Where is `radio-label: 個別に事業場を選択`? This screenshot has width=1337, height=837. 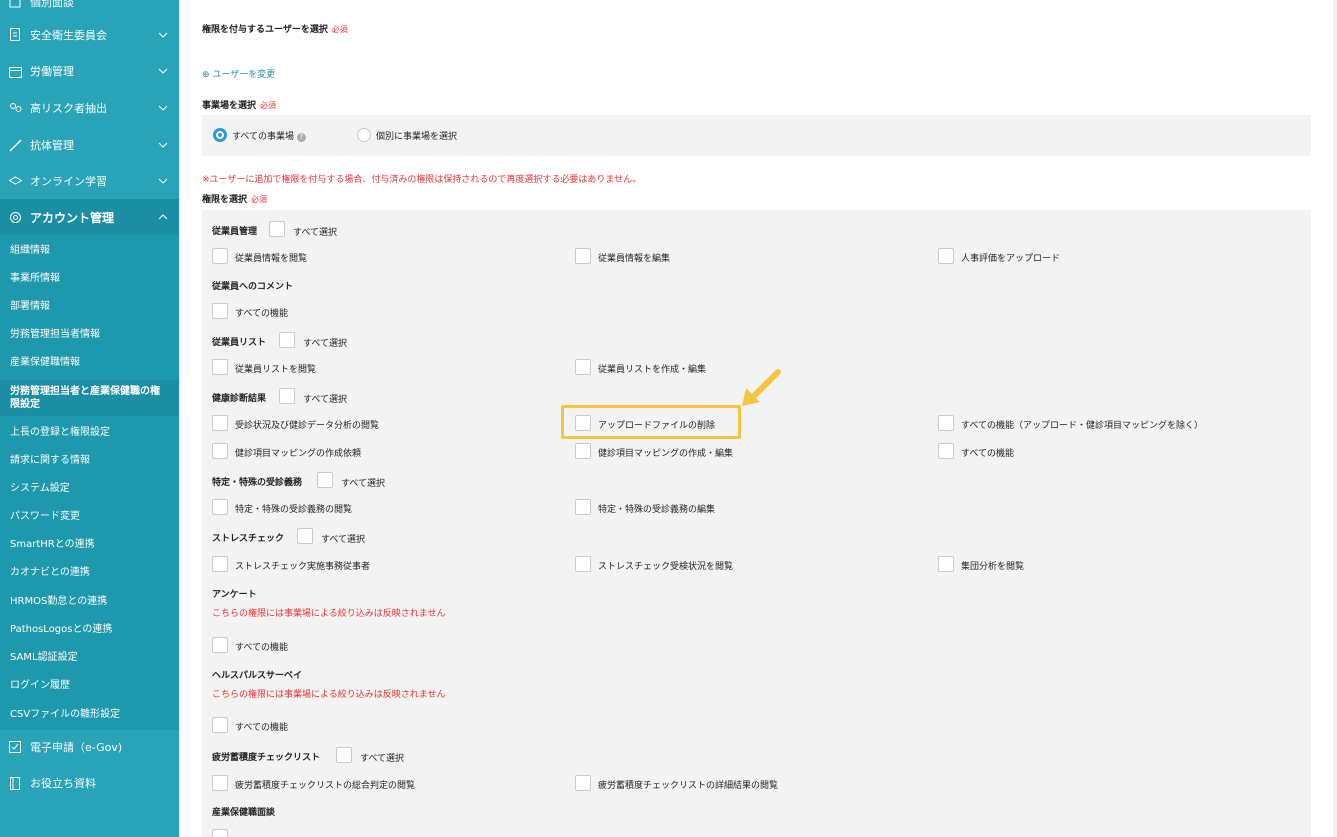
radio-label: 個別に事業場を選択 is located at coordinates (417, 137).